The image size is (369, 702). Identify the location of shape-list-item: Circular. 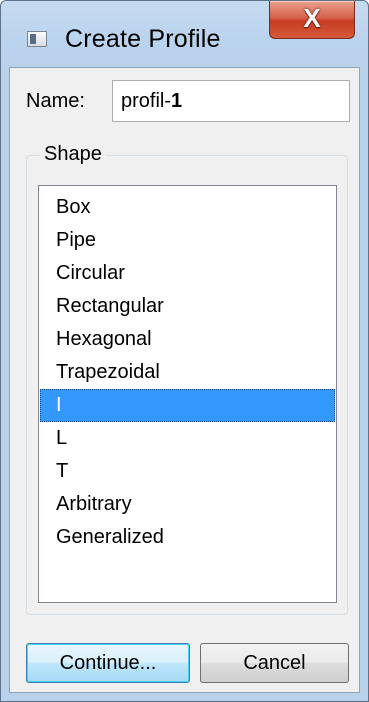
(187, 273).